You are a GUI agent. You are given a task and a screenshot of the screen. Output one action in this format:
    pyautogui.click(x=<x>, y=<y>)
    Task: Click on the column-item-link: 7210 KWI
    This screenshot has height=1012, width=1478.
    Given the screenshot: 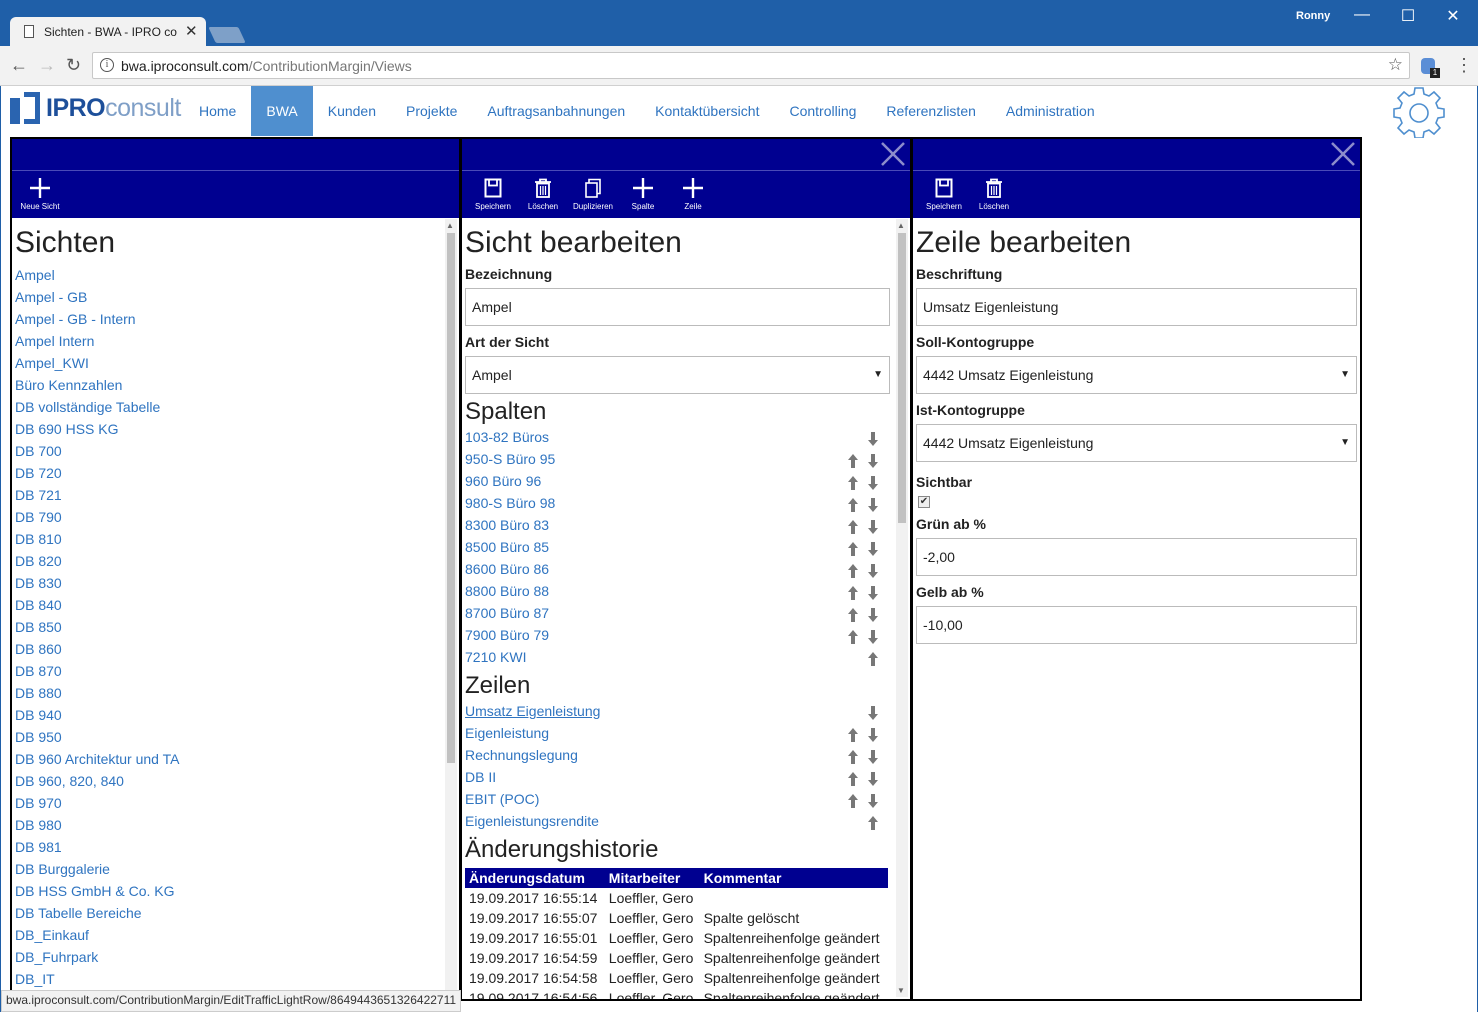 What is the action you would take?
    pyautogui.click(x=495, y=657)
    